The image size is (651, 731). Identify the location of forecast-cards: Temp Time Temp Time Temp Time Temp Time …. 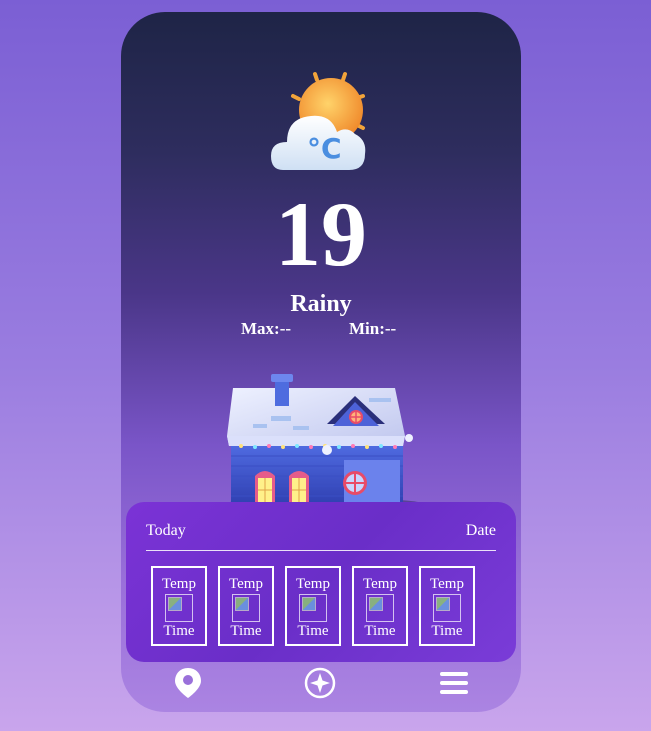
(313, 606).